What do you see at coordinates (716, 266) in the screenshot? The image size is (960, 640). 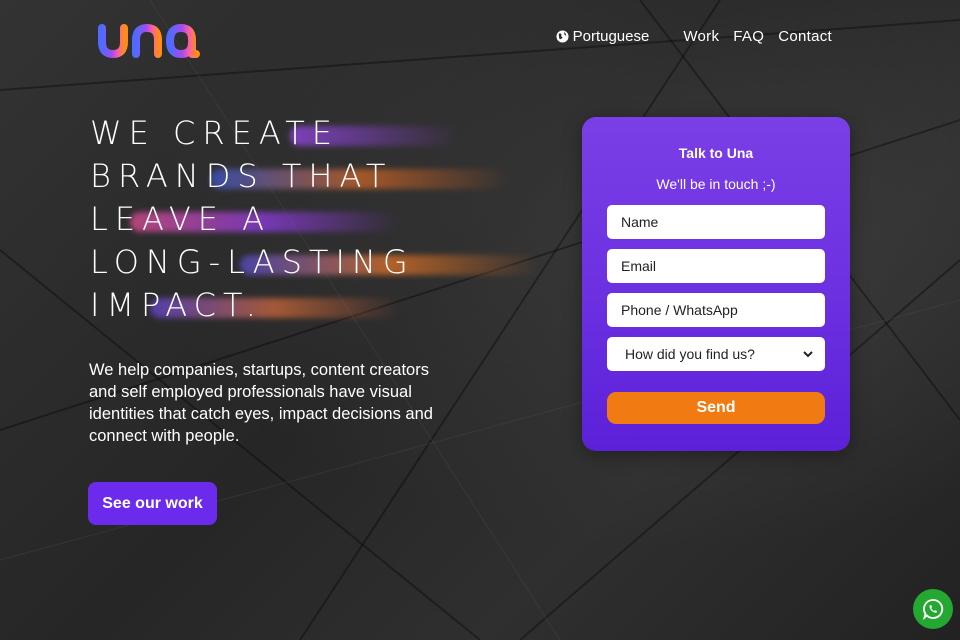 I see `email-field` at bounding box center [716, 266].